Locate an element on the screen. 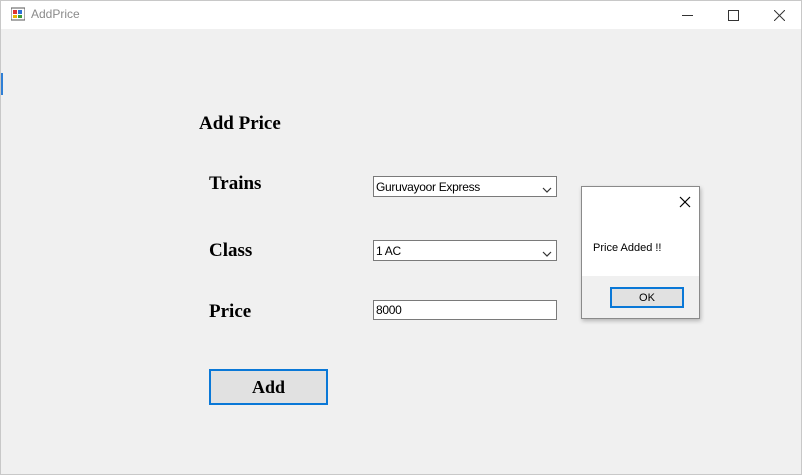 The image size is (802, 475). class-label: Class is located at coordinates (231, 250).